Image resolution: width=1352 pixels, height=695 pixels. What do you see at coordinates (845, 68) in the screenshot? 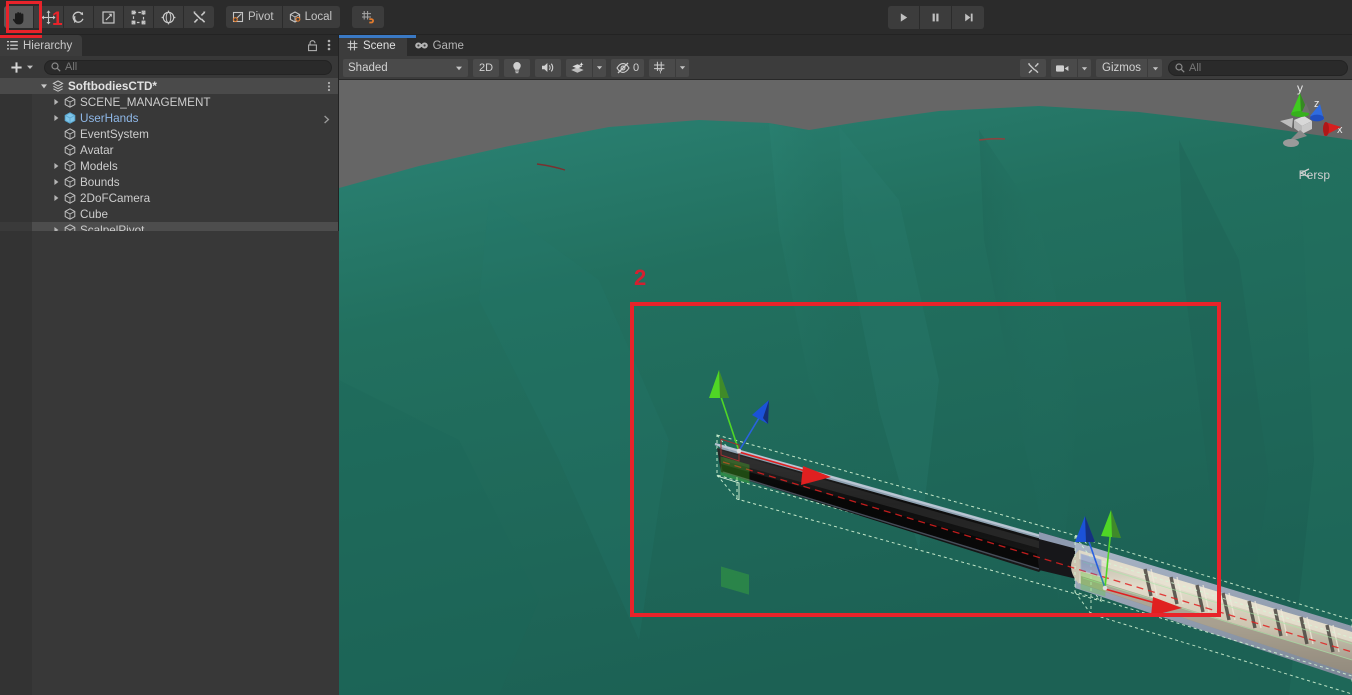
I see `scene-view-toolbar: Shaded 2D 0 Y Gizmos All` at bounding box center [845, 68].